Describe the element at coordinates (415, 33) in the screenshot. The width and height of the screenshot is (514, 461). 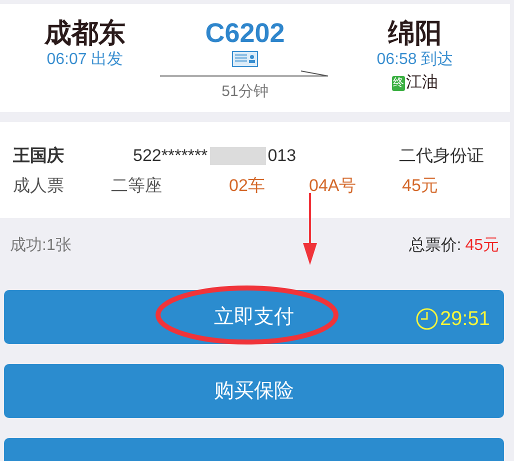
I see `arrival-station: 绵阳` at that location.